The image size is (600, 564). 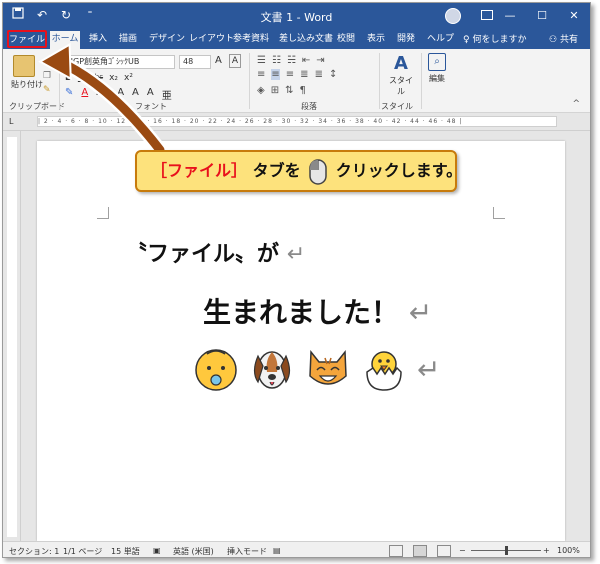 What do you see at coordinates (261, 74) in the screenshot?
I see `align-left-icon: ≡` at bounding box center [261, 74].